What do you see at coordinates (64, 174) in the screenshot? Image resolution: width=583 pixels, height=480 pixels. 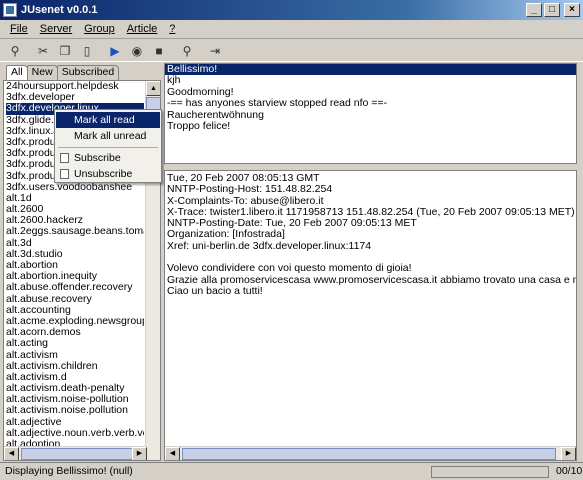 I see `unsubscribe-icon` at bounding box center [64, 174].